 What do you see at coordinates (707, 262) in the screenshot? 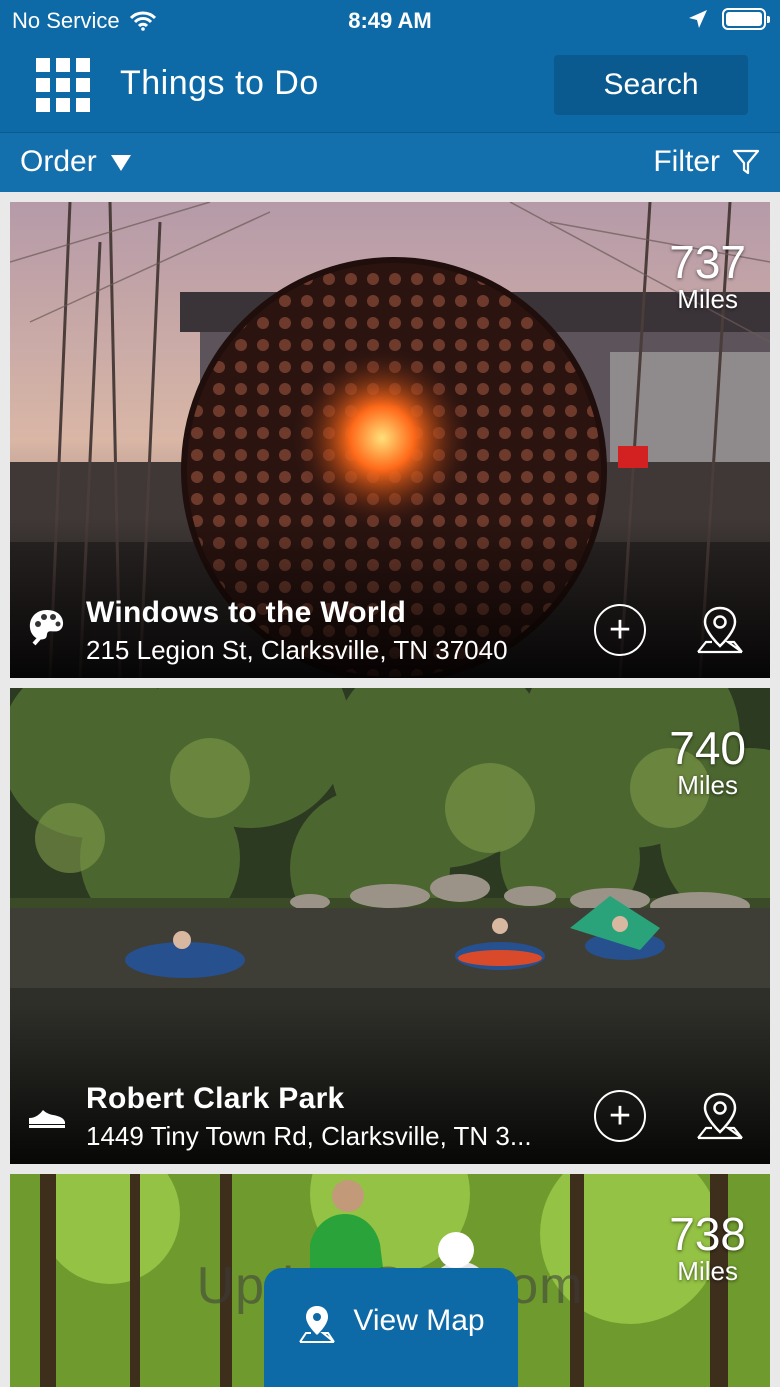
I see `distance-value: 737` at bounding box center [707, 262].